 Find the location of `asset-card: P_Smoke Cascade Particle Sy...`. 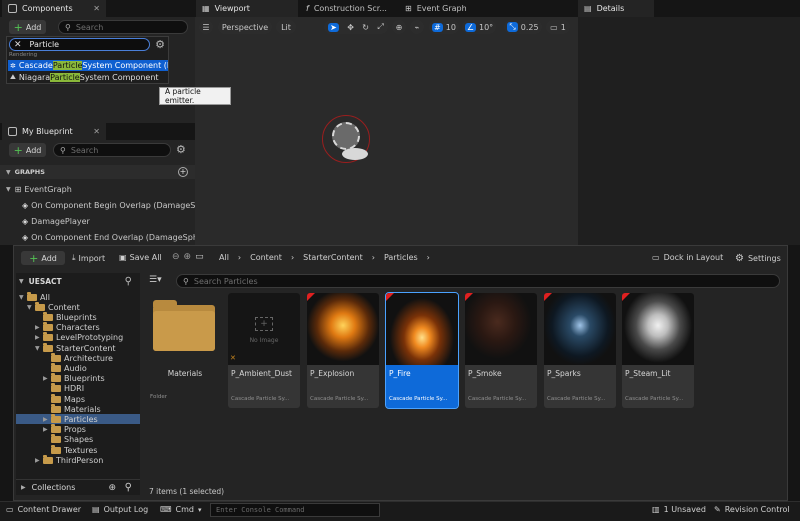

asset-card: P_Smoke Cascade Particle Sy... is located at coordinates (501, 350).